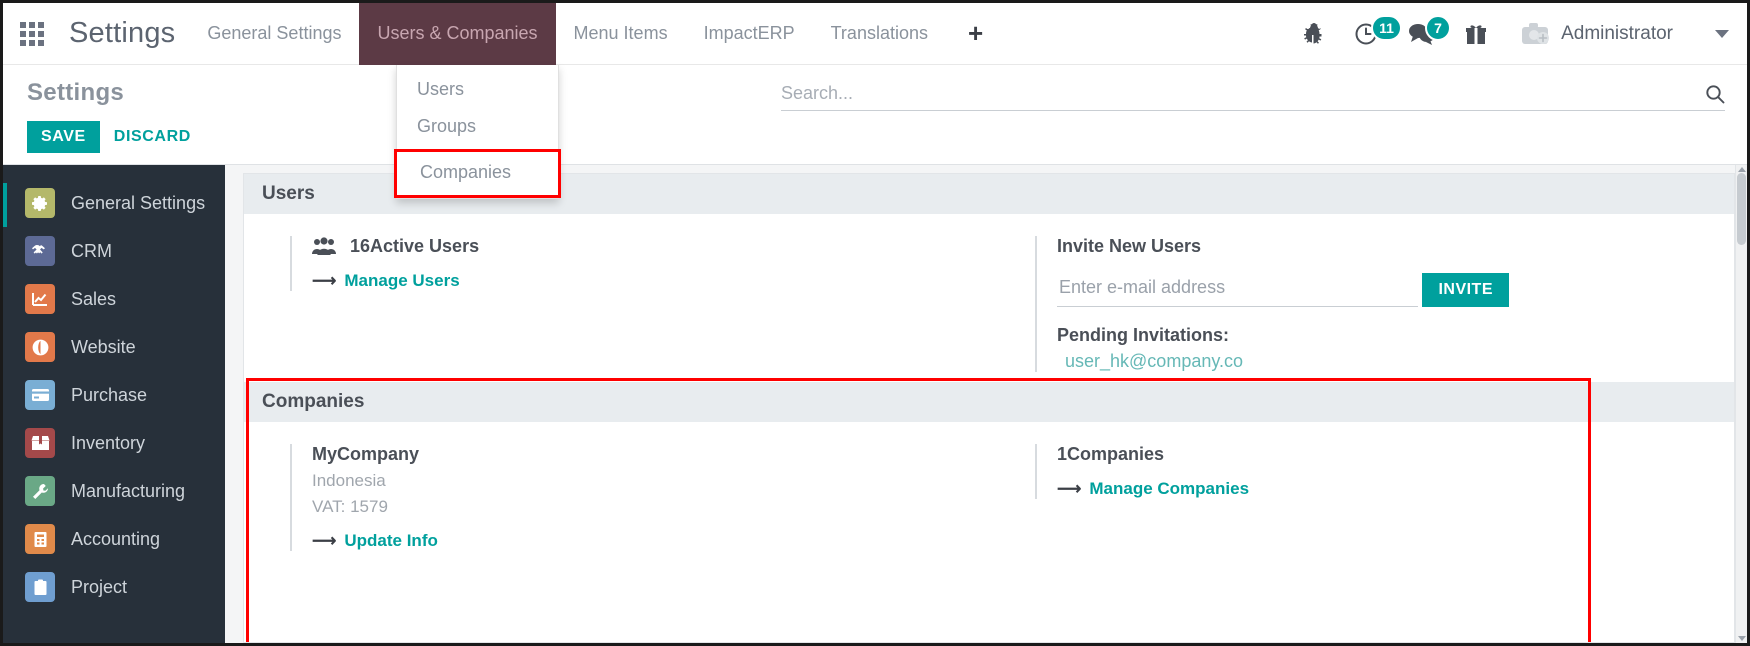 The image size is (1750, 646). What do you see at coordinates (402, 280) in the screenshot?
I see `manage-users-label: Manage Users` at bounding box center [402, 280].